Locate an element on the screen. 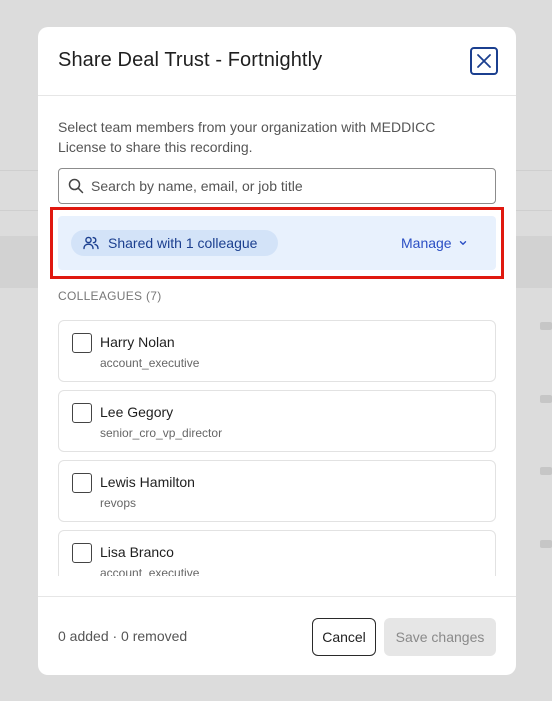 This screenshot has width=552, height=701. dialog-title: Share Deal Trust - Fortnightly is located at coordinates (190, 60).